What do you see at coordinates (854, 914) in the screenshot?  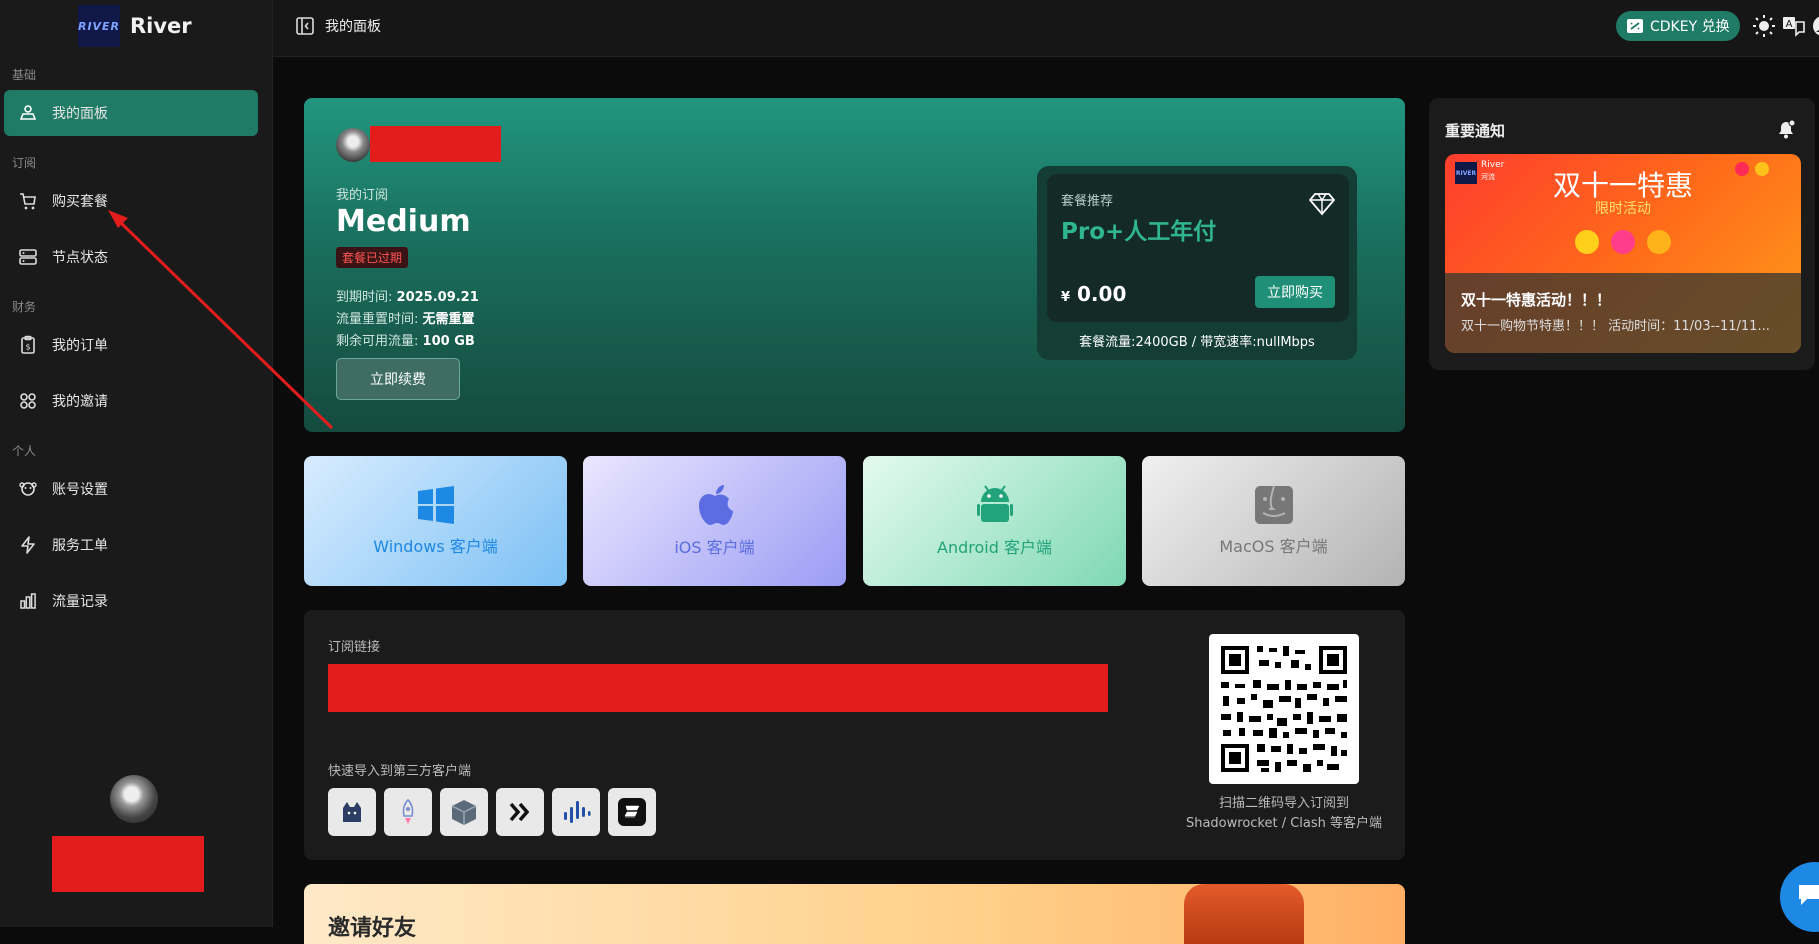 I see `invite-card: 邀请好友` at bounding box center [854, 914].